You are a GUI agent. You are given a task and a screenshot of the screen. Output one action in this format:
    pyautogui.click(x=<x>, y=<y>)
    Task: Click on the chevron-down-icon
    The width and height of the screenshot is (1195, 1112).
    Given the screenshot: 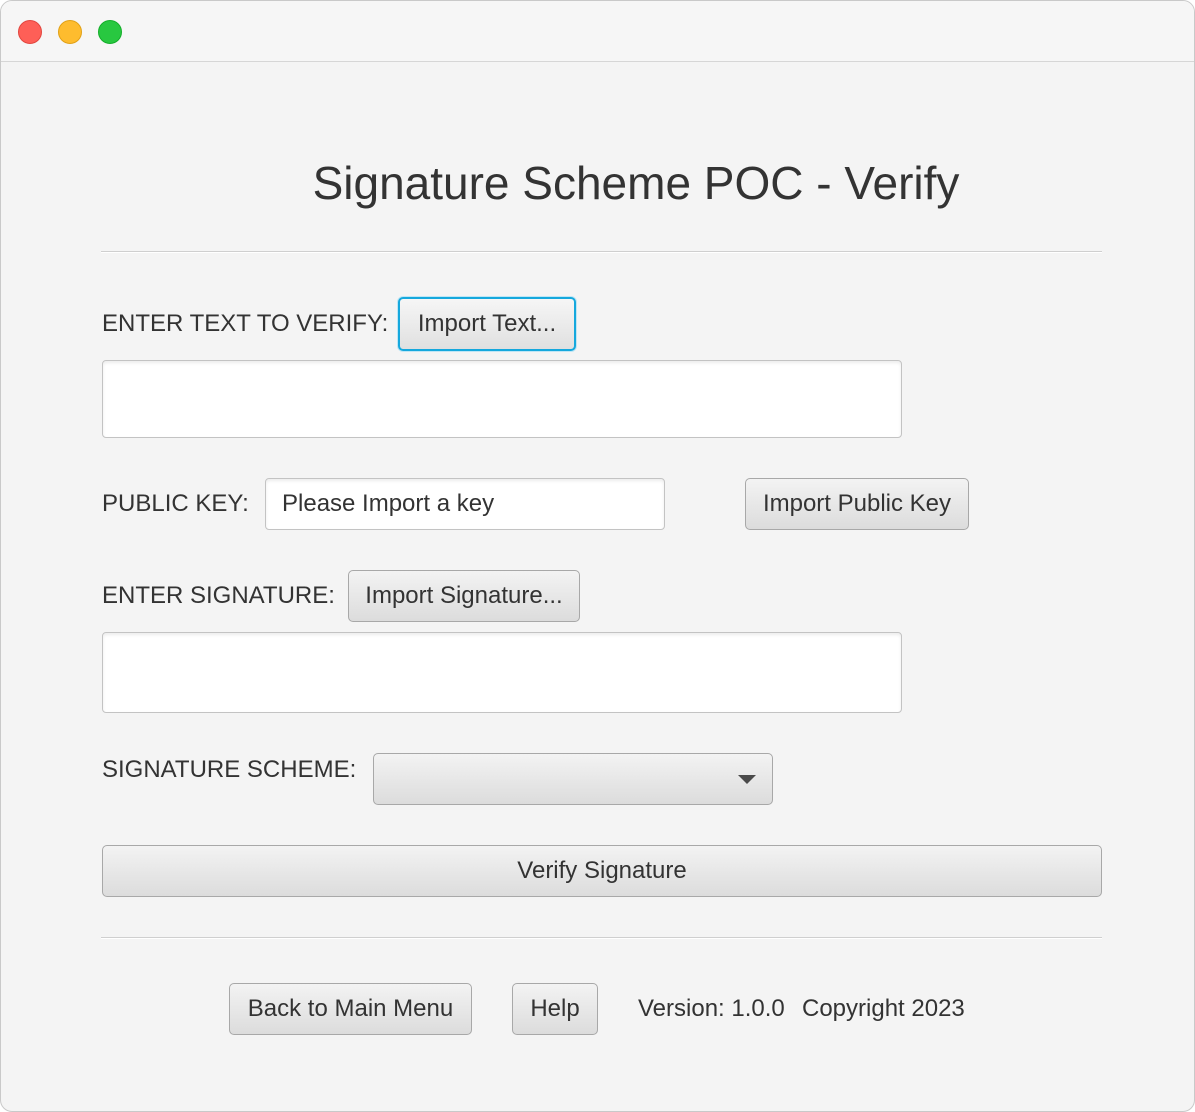 What is the action you would take?
    pyautogui.click(x=747, y=779)
    